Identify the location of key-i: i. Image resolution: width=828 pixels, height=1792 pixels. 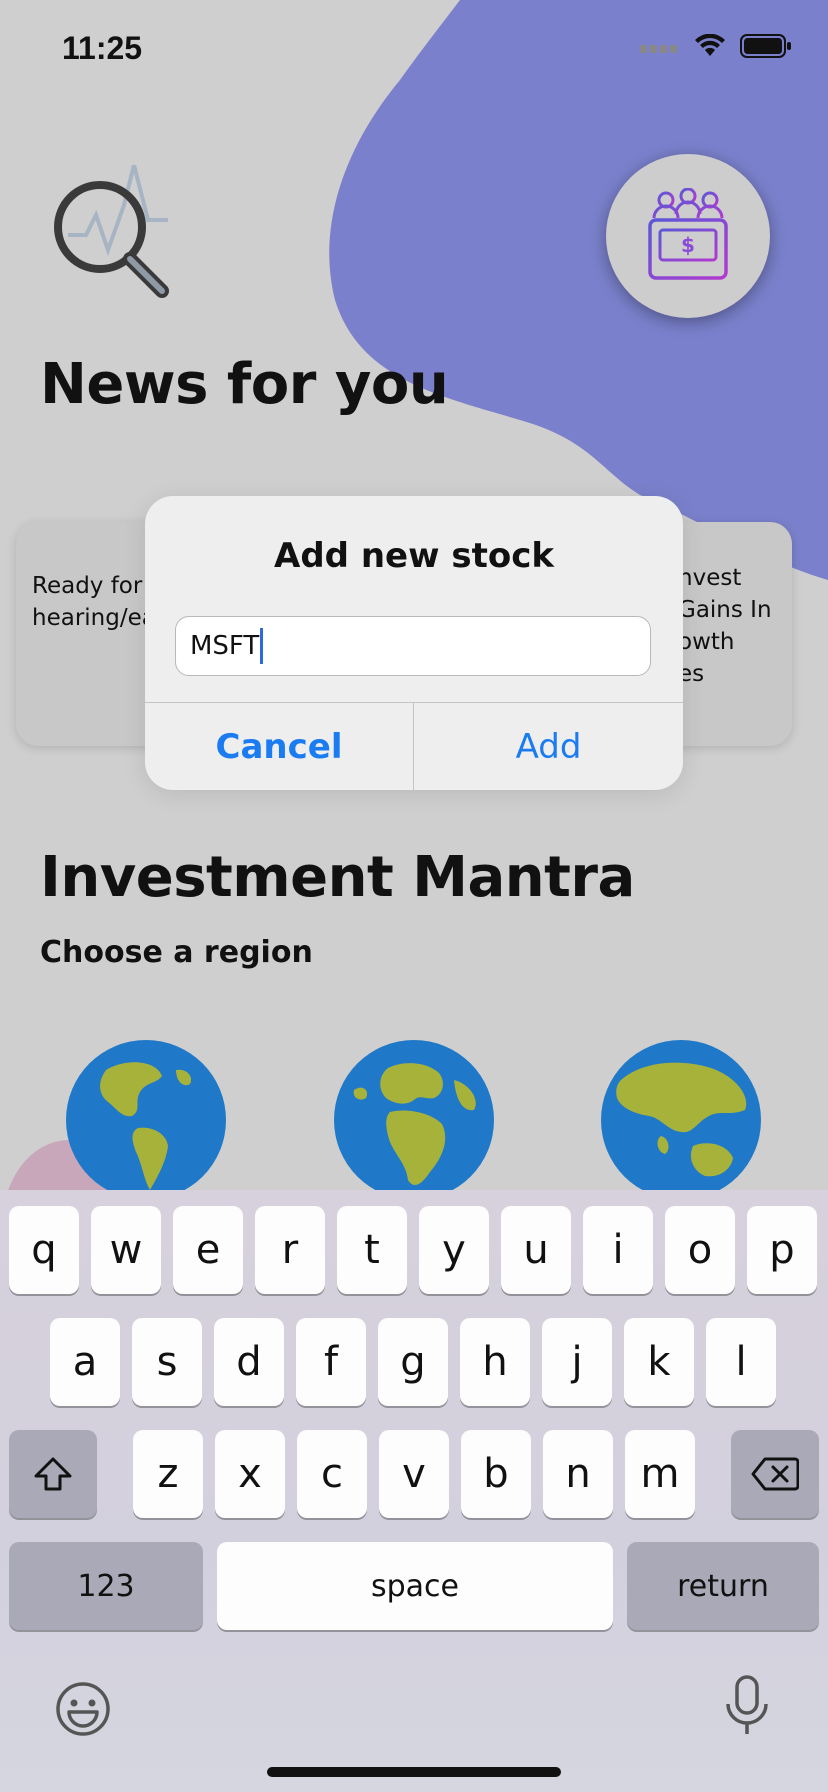
(618, 1250).